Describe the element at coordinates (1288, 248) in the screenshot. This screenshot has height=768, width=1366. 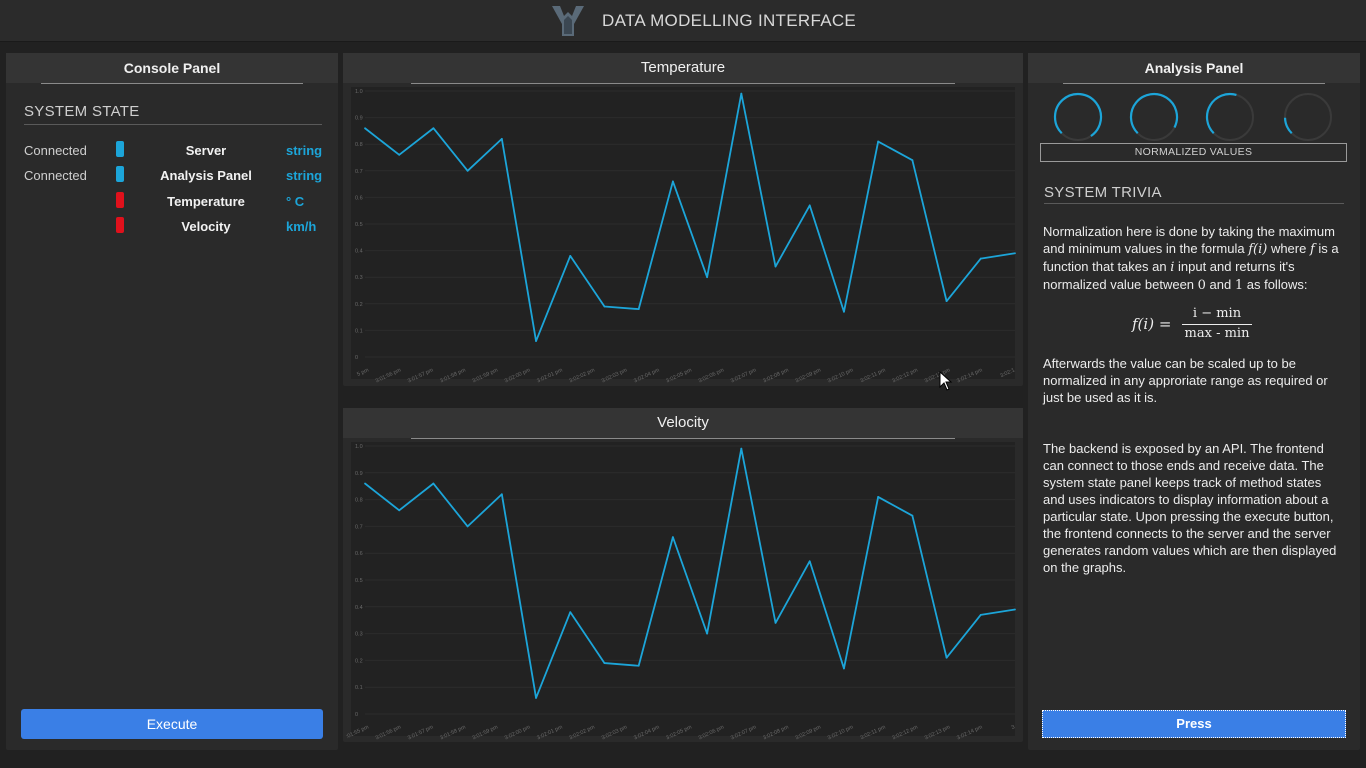
I see `trivia-text: where` at that location.